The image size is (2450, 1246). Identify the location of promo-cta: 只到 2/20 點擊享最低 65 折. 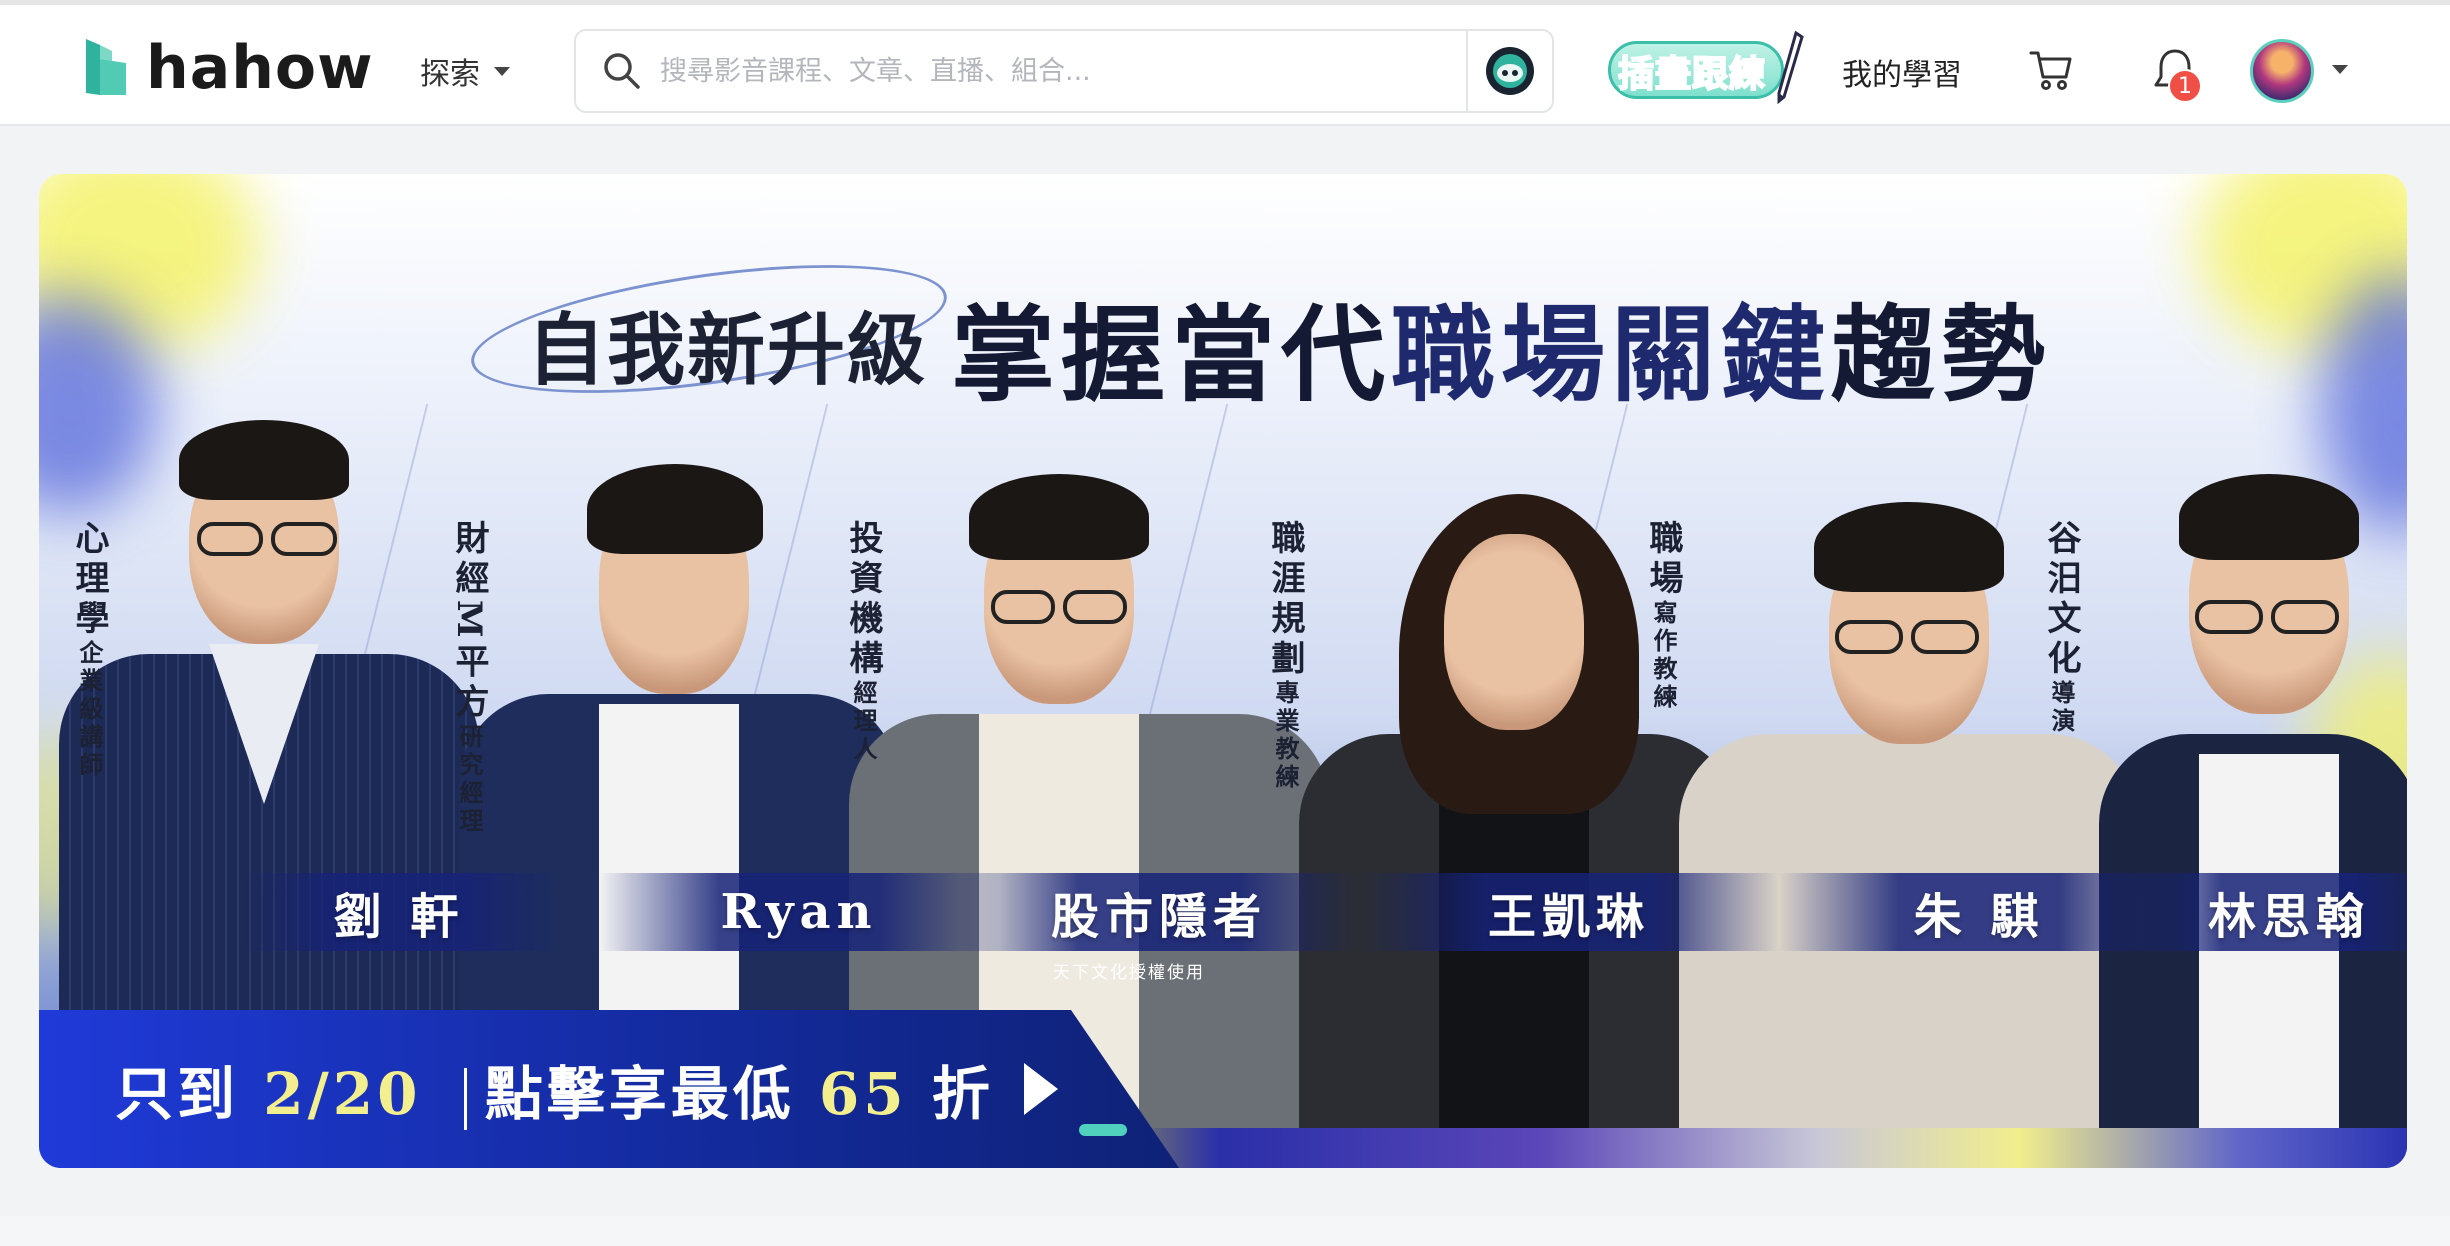
(609, 1089).